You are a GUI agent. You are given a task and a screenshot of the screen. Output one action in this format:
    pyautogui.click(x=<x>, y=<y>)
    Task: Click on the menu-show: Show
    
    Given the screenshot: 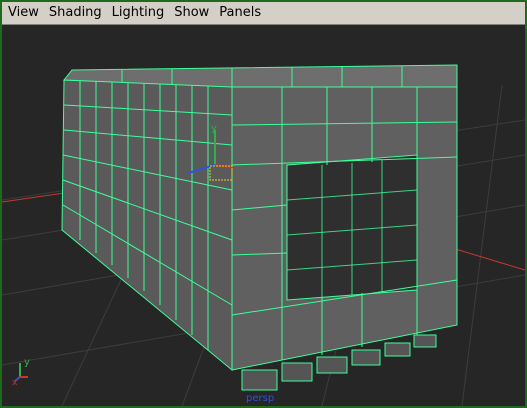 What is the action you would take?
    pyautogui.click(x=191, y=13)
    